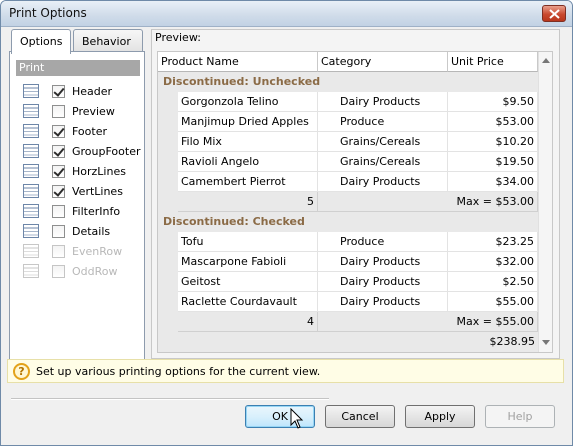 This screenshot has width=573, height=446. What do you see at coordinates (360, 416) in the screenshot?
I see `cancel-button: Cancel` at bounding box center [360, 416].